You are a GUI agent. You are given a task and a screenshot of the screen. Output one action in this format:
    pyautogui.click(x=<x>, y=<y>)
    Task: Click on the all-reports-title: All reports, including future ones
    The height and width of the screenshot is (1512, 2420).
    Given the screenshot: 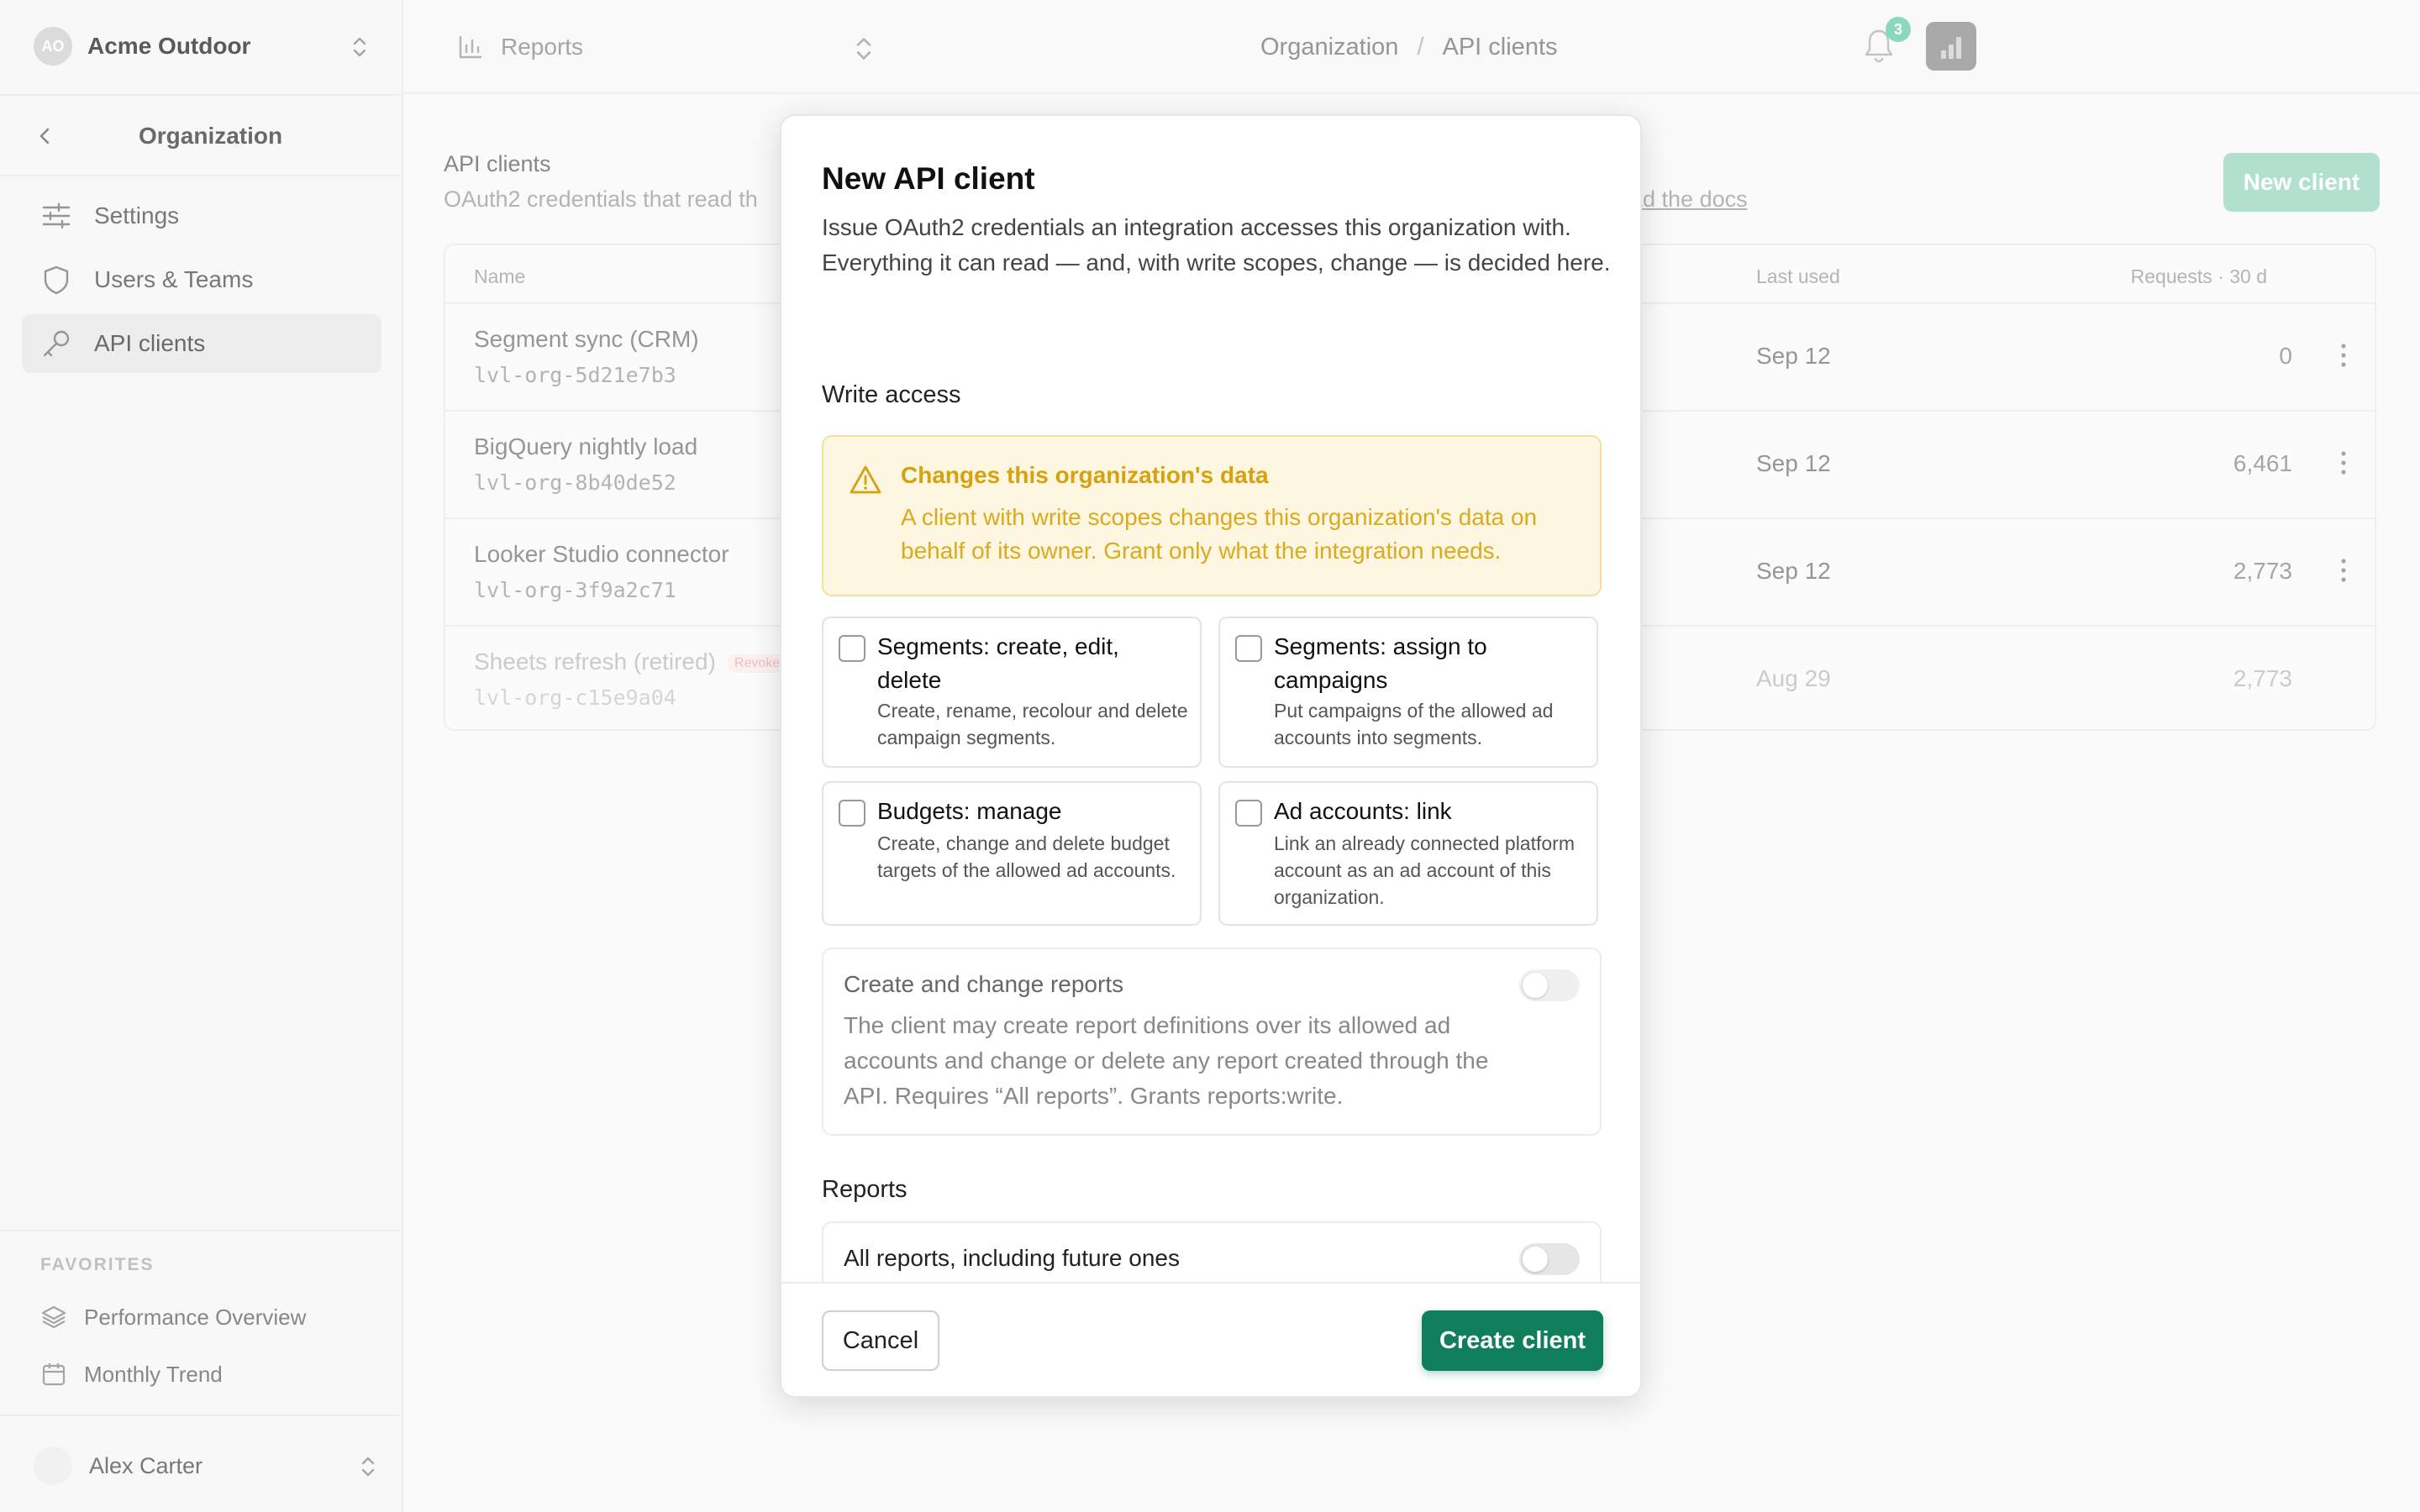 What is the action you would take?
    pyautogui.click(x=1012, y=1258)
    